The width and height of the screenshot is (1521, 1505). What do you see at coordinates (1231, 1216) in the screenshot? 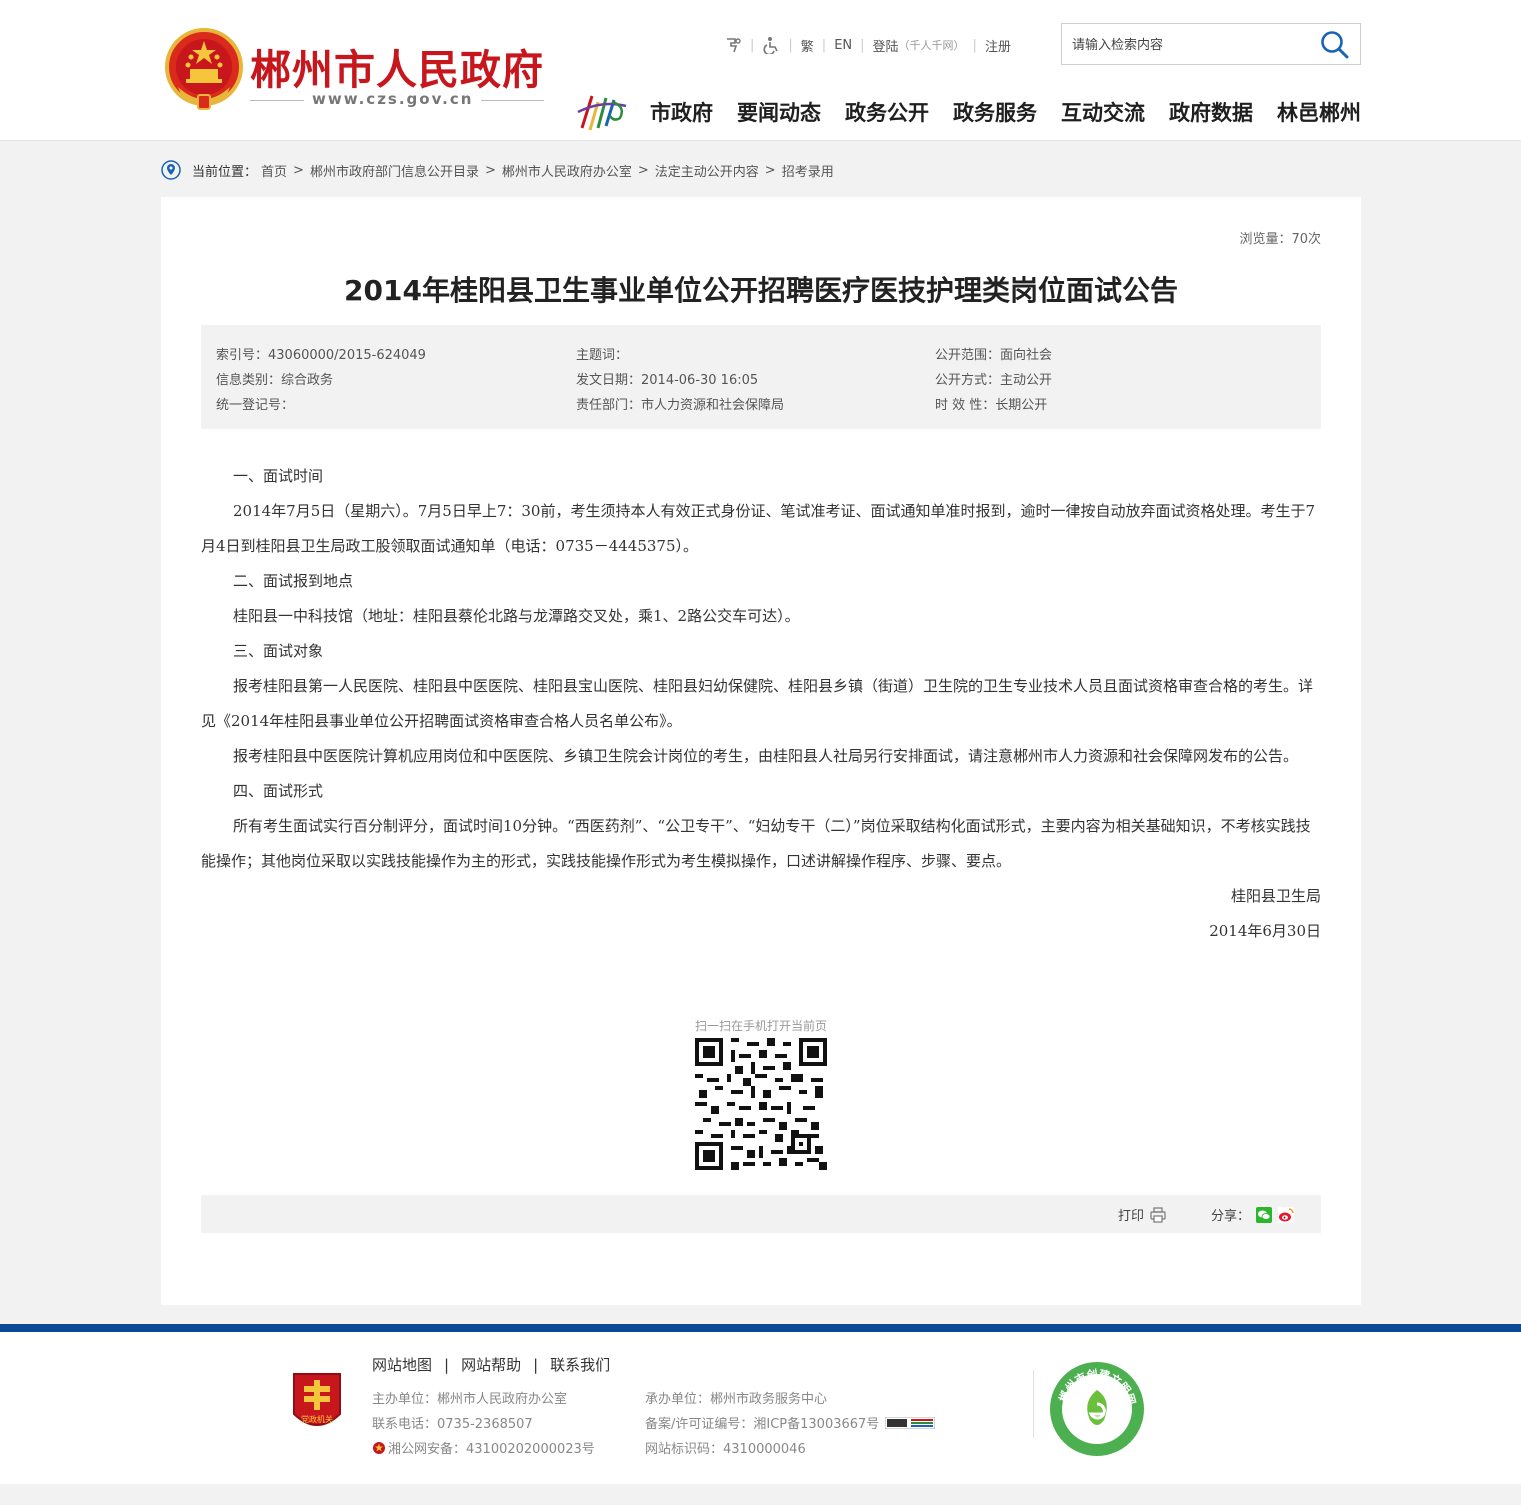
I see `share-label: 分享：` at bounding box center [1231, 1216].